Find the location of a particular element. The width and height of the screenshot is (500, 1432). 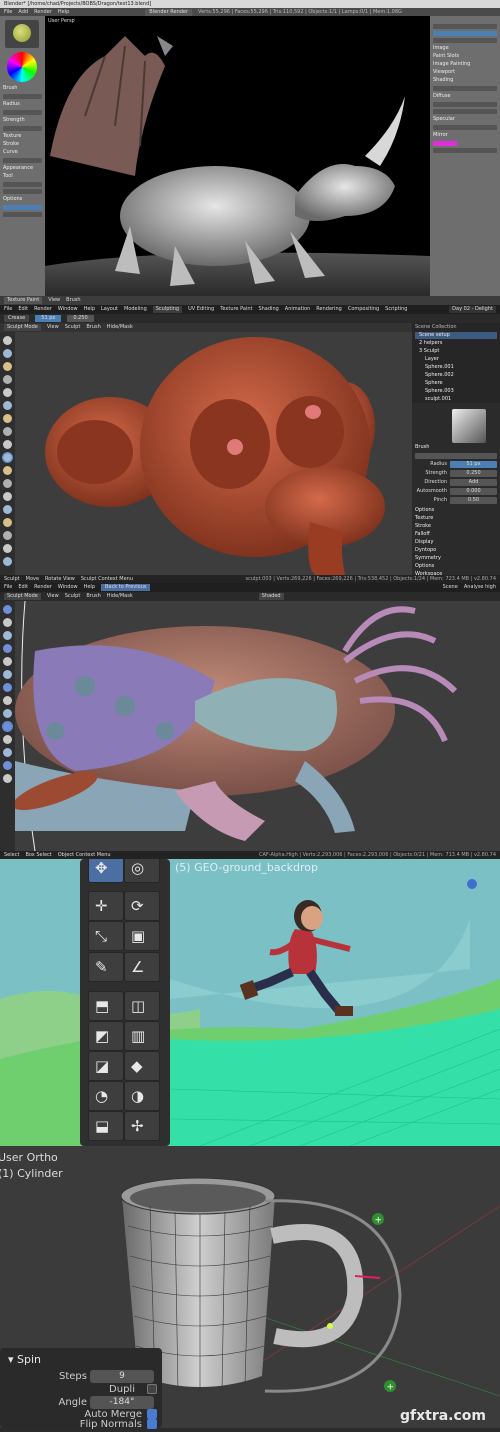

brush-property-value: 0.000 is located at coordinates (473, 491).